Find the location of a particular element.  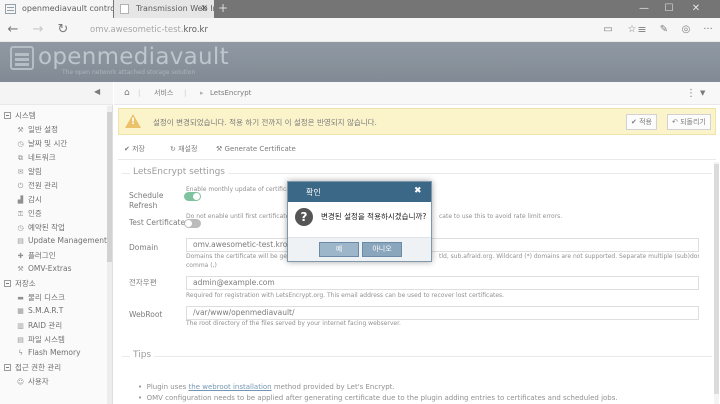

dialog-header: 확인 ✖ is located at coordinates (359, 192).